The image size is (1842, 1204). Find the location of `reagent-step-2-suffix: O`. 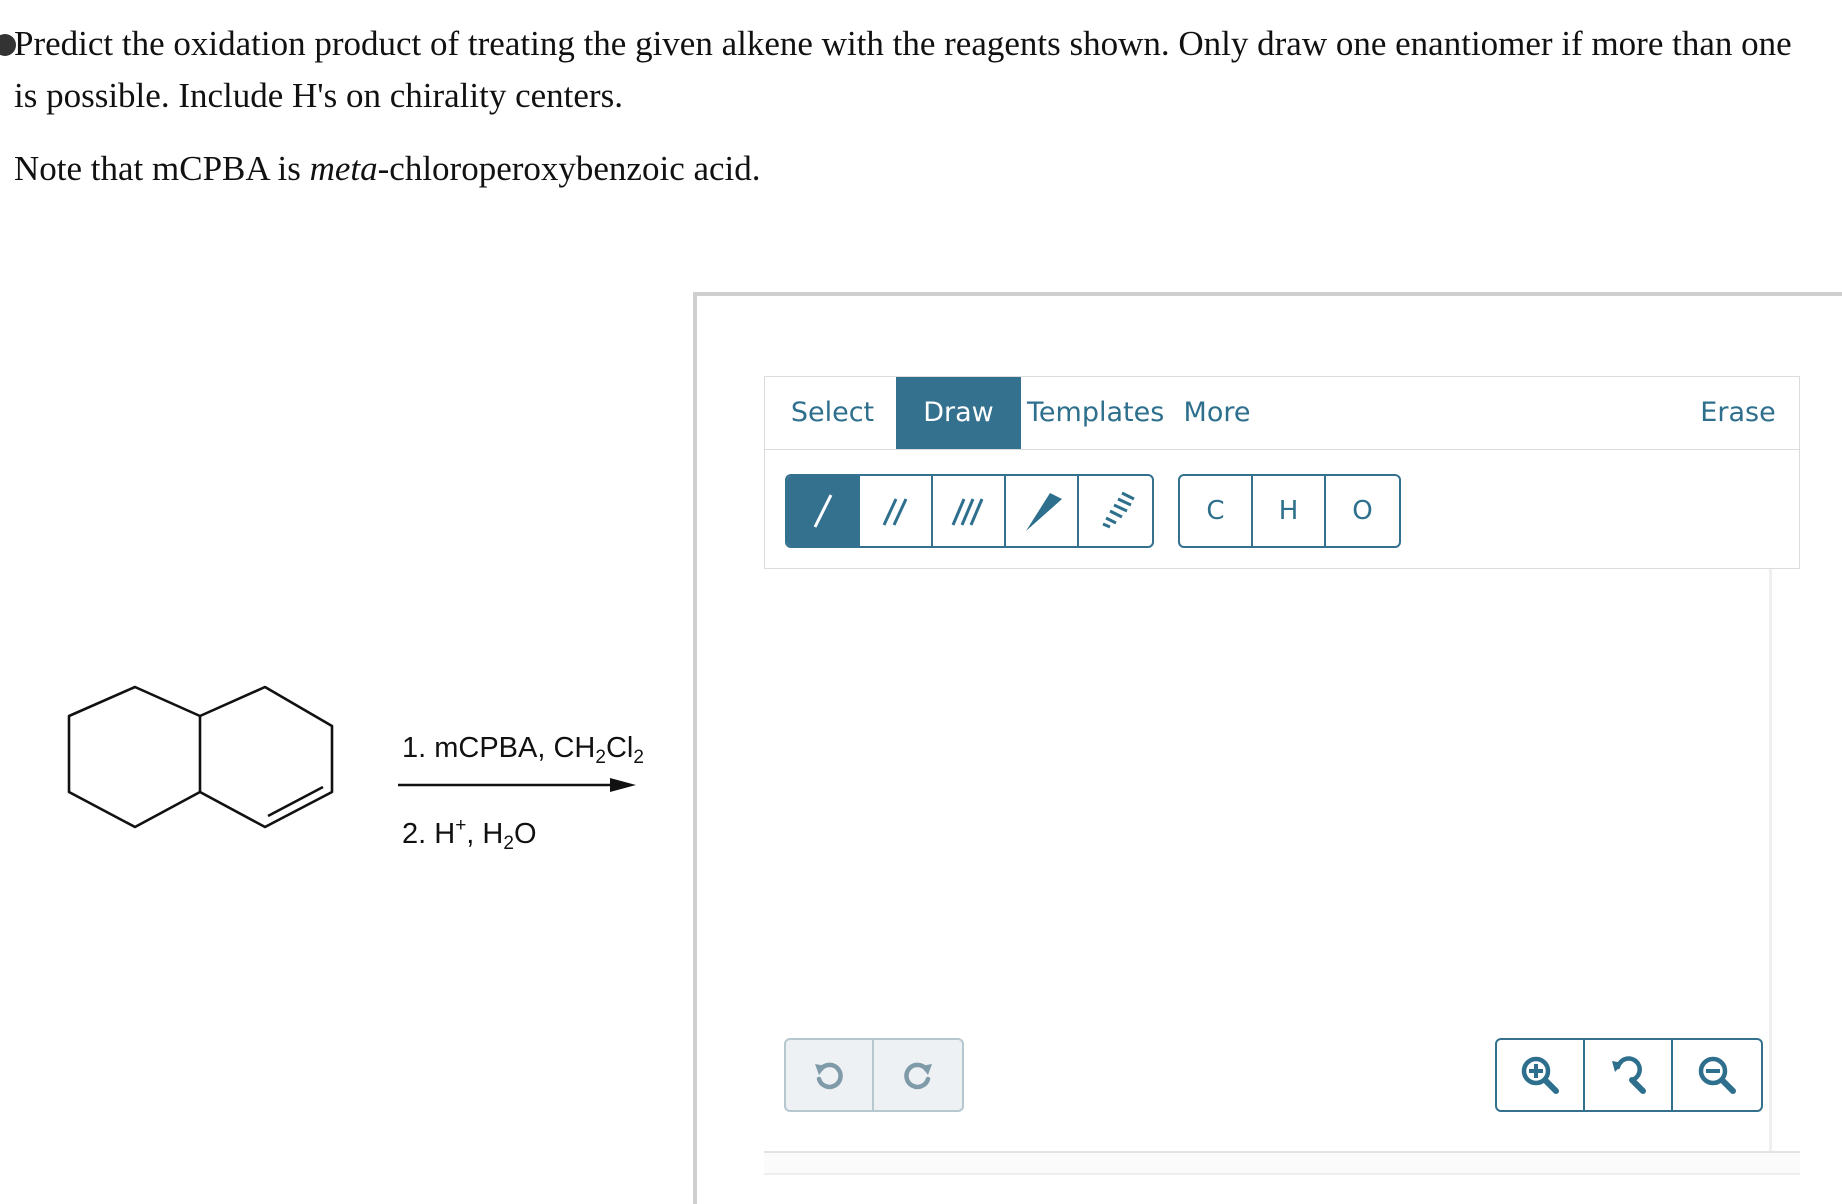

reagent-step-2-suffix: O is located at coordinates (525, 834).